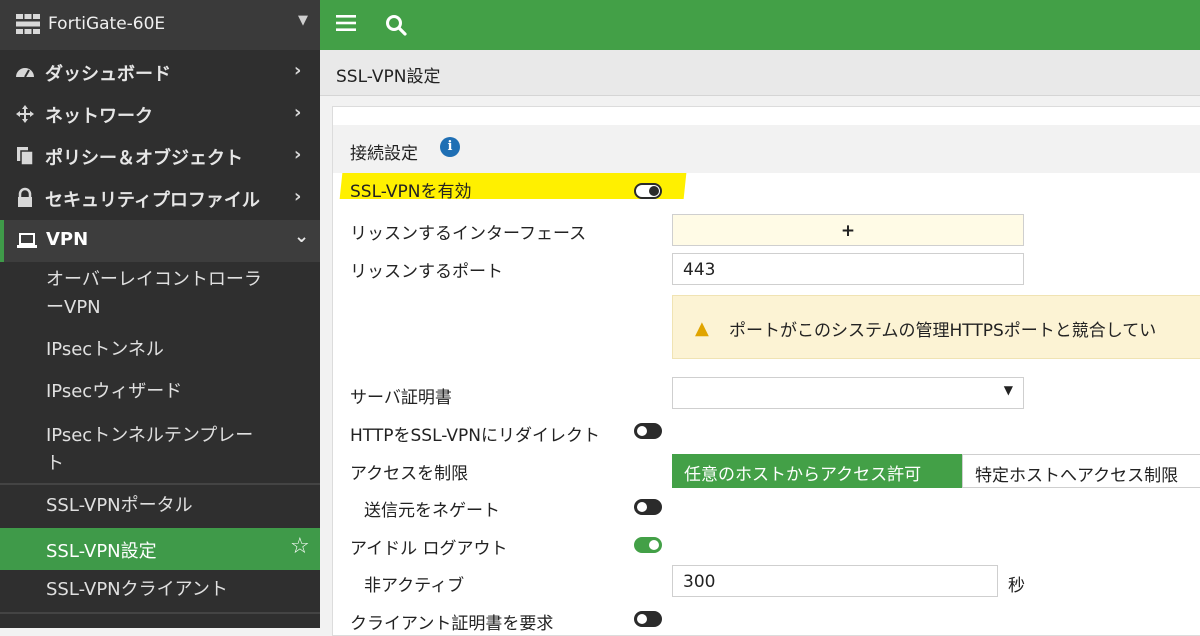  What do you see at coordinates (388, 77) in the screenshot?
I see `page-title: SSL-VPN設定` at bounding box center [388, 77].